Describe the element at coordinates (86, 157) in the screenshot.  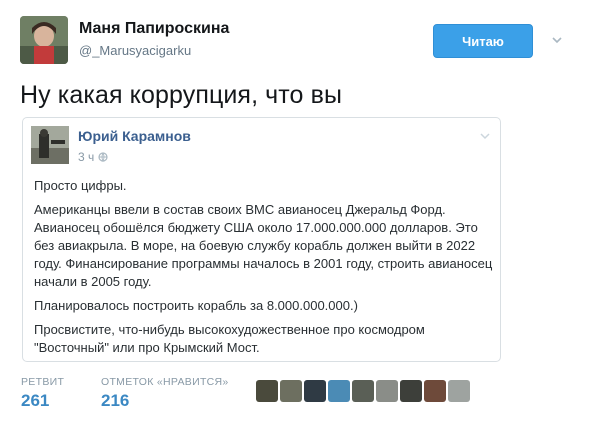
I see `quoted-time: 3 ч` at that location.